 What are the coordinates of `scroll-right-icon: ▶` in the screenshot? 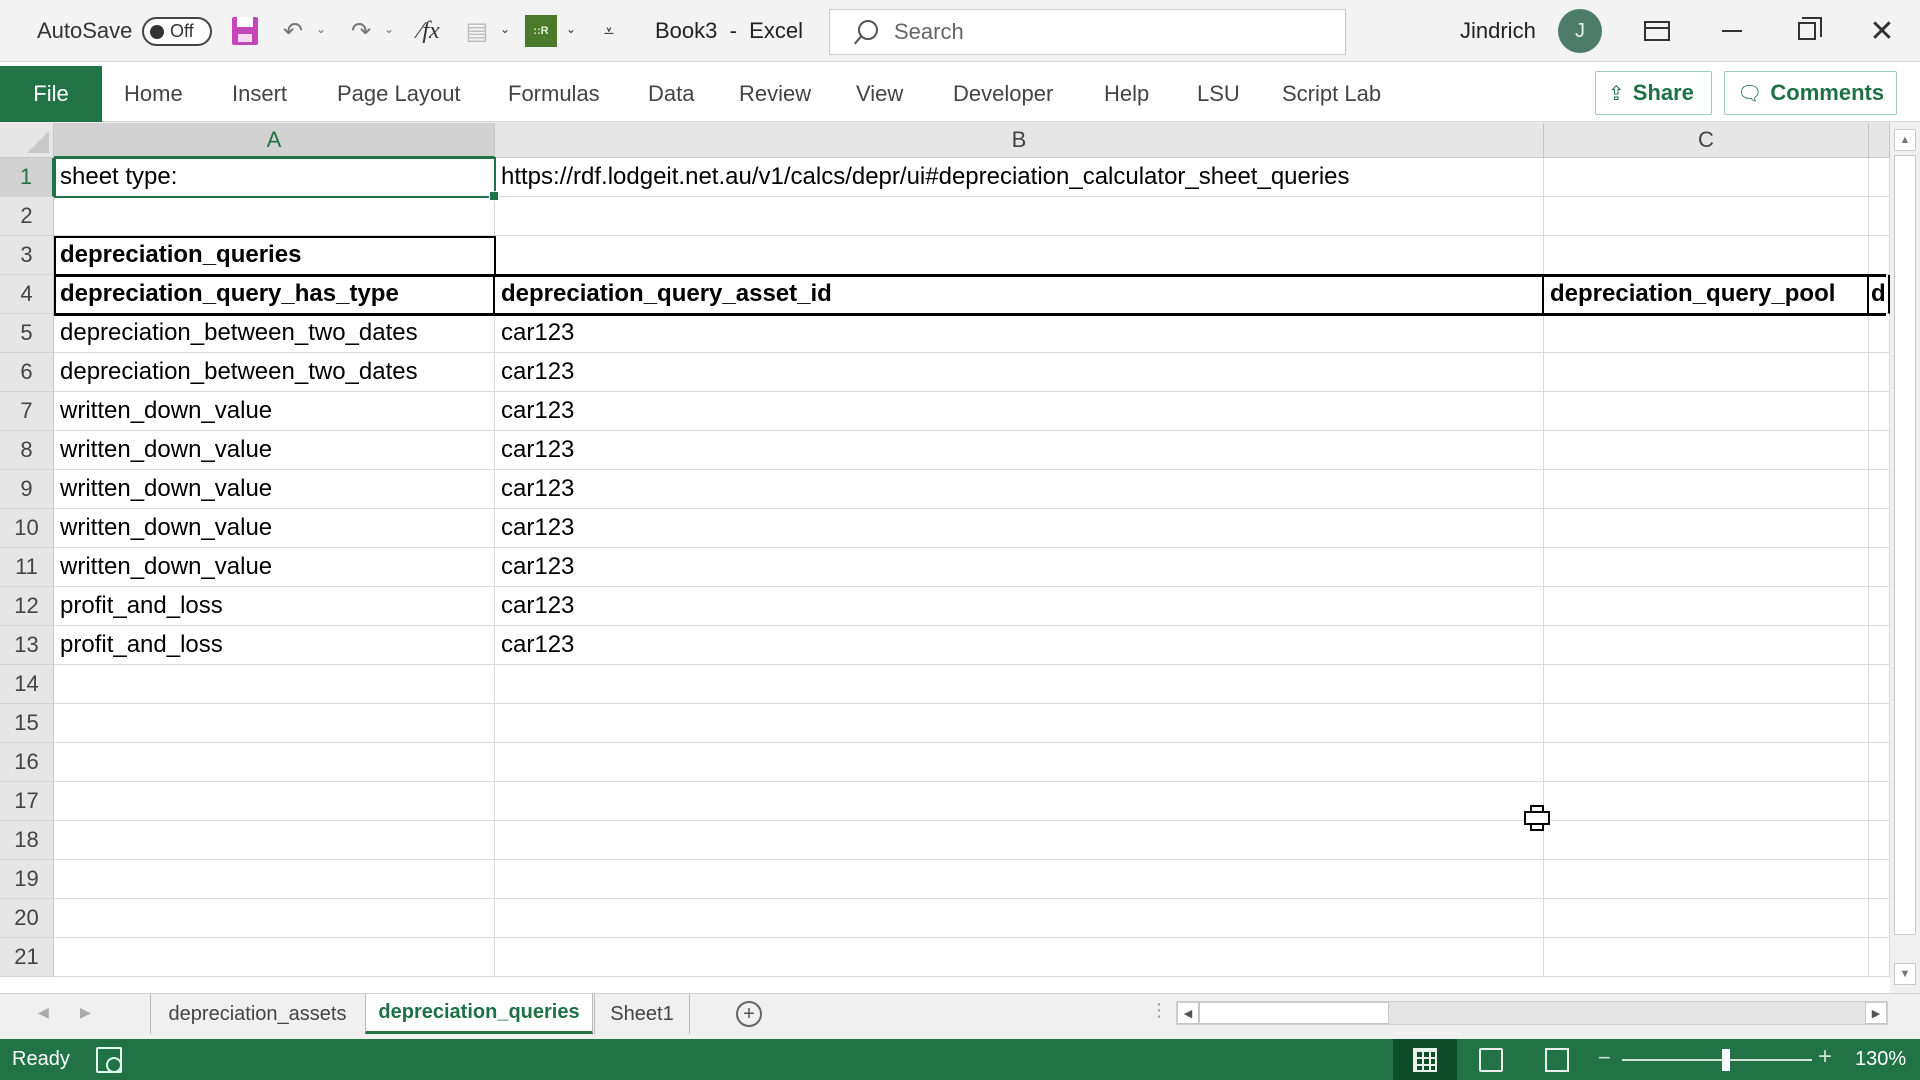 It's located at (1876, 1013).